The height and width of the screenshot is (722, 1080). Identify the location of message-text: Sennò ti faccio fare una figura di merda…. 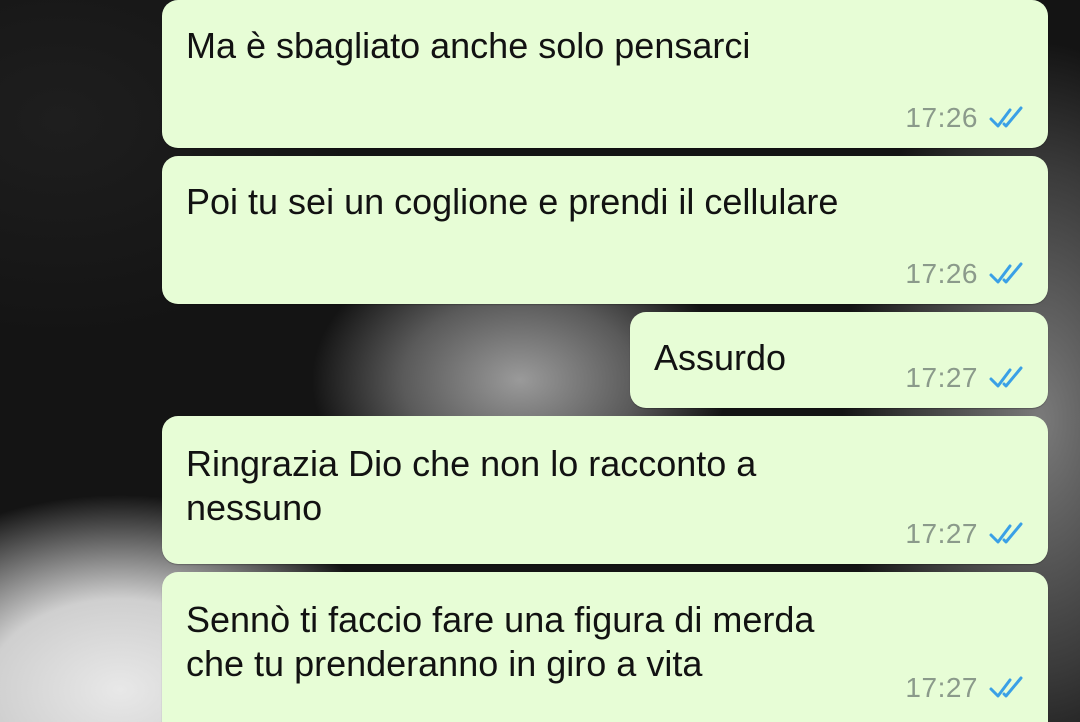
(500, 641).